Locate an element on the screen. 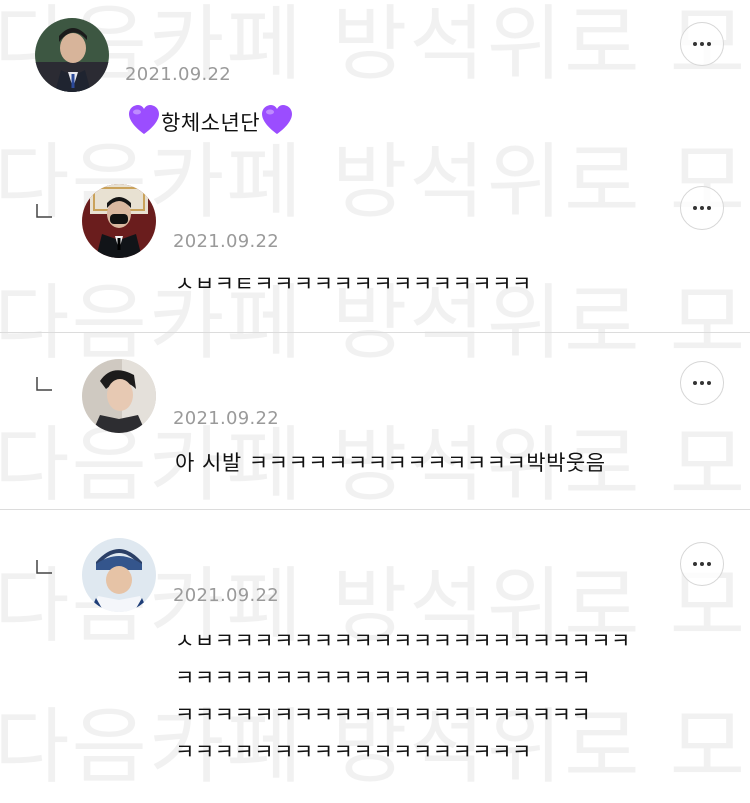  comment-text-line: ㅋㅋㅋㅋㅋㅋㅋㅋㅋㅋㅋㅋㅋㅋㅋㅋㅋㅋ is located at coordinates (353, 752).